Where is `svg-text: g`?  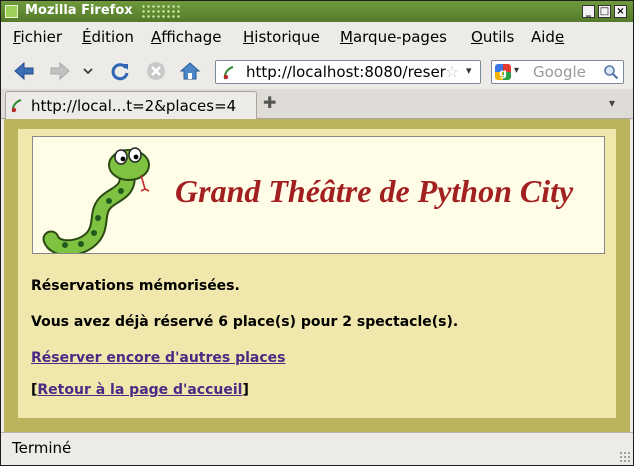 svg-text: g is located at coordinates (503, 73).